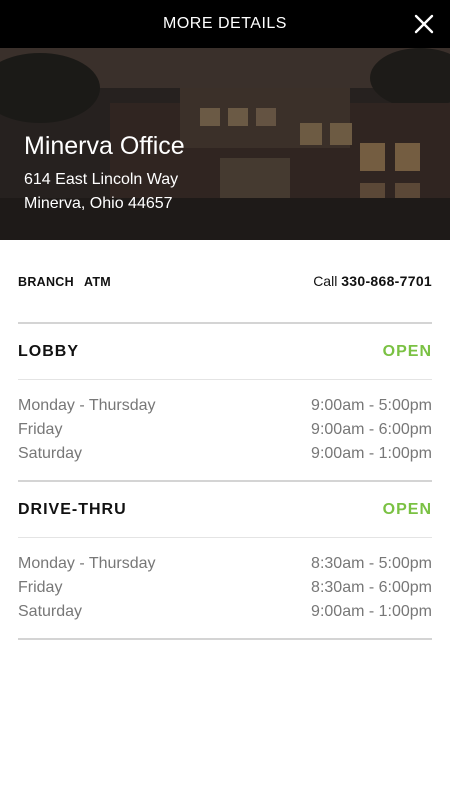  What do you see at coordinates (225, 406) in the screenshot?
I see `hours-row: Monday - Thursday 9:00am - 5:00pm` at bounding box center [225, 406].